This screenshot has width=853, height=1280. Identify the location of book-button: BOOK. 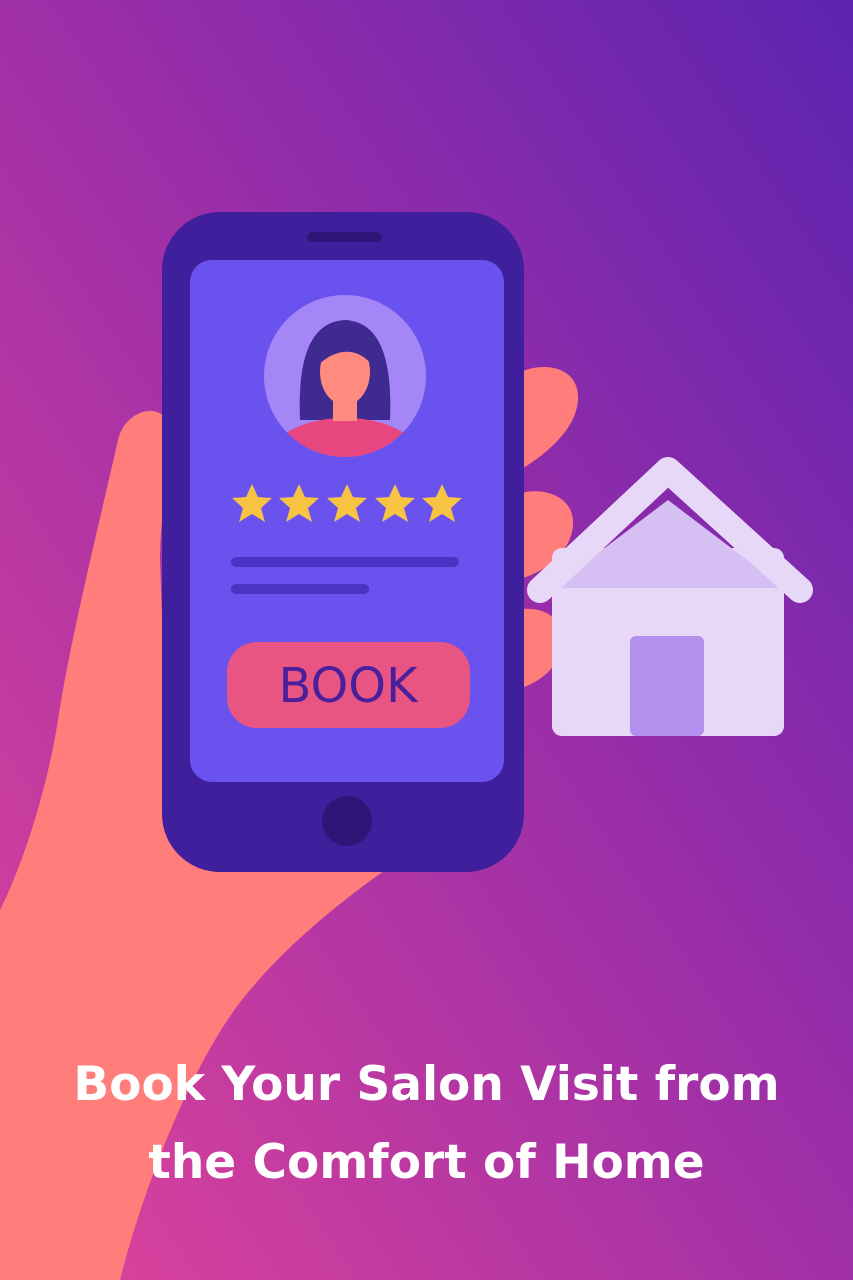
(348, 685).